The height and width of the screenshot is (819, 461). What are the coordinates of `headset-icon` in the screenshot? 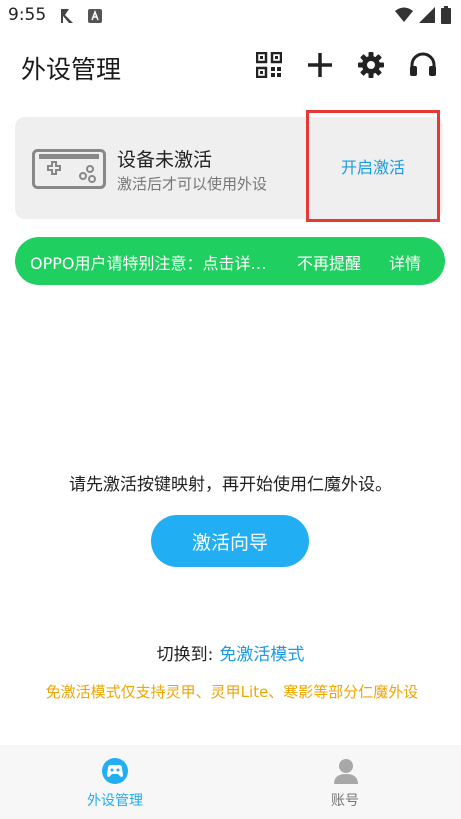 It's located at (423, 67).